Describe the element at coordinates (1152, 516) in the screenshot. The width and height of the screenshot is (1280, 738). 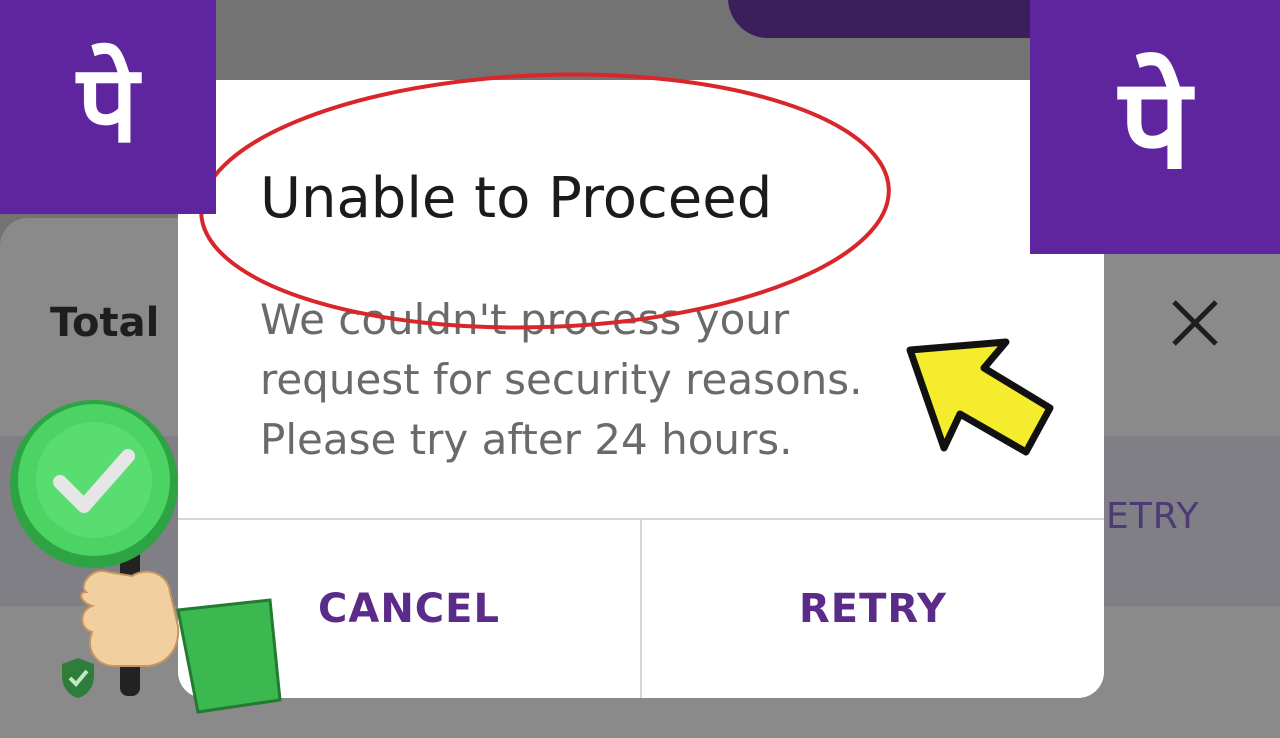
I see `background-retry-button: ETRY` at that location.